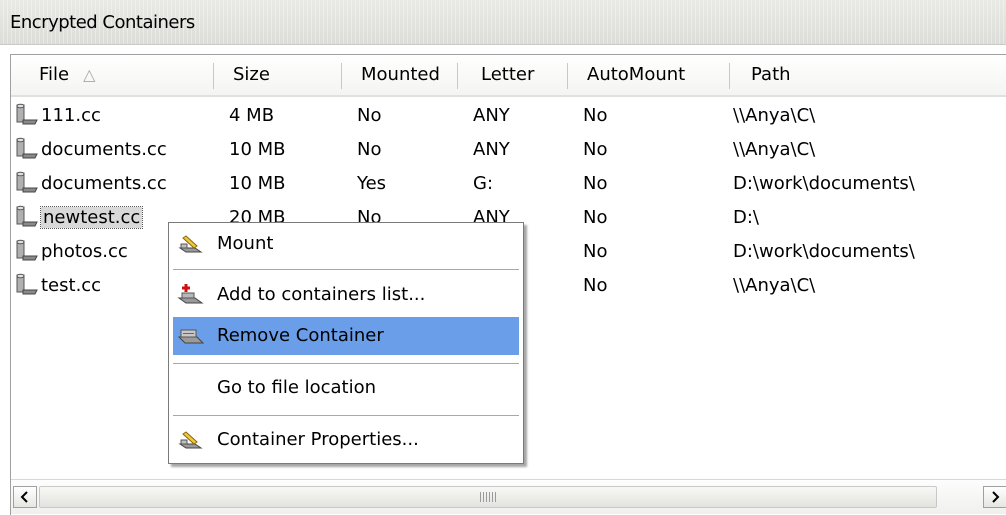 The height and width of the screenshot is (515, 1006). I want to click on menu-item-go-to-file-location: Go to file location, so click(346, 388).